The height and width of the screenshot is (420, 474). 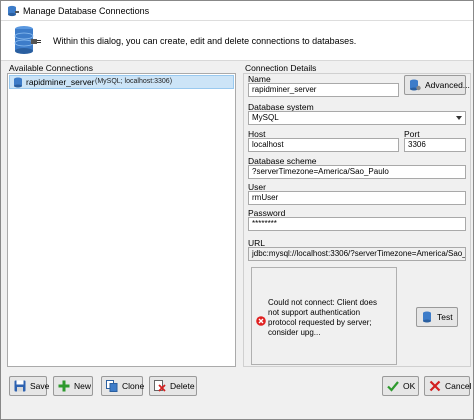 I want to click on floppy-disk-icon, so click(x=20, y=386).